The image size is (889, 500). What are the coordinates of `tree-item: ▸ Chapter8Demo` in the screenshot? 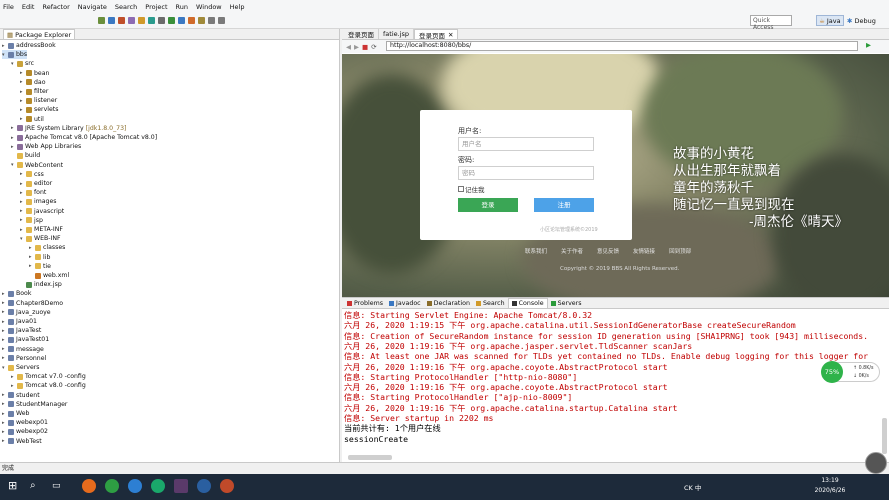 It's located at (32, 303).